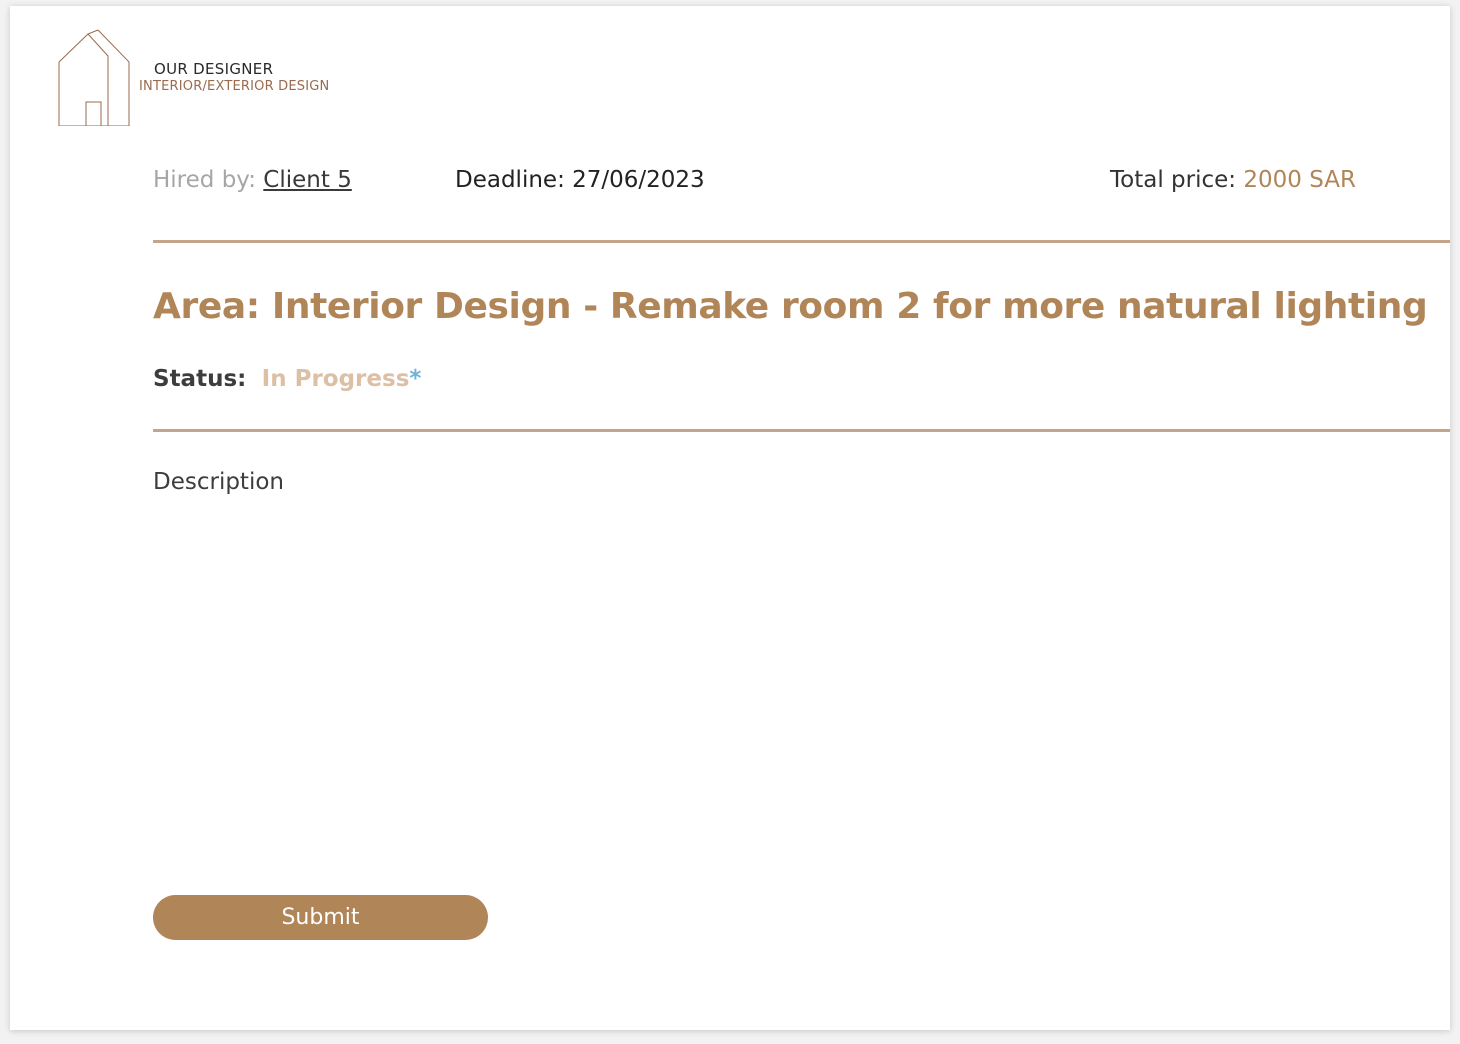 The width and height of the screenshot is (1460, 1044). I want to click on total-price-value: 2000 SAR, so click(1299, 180).